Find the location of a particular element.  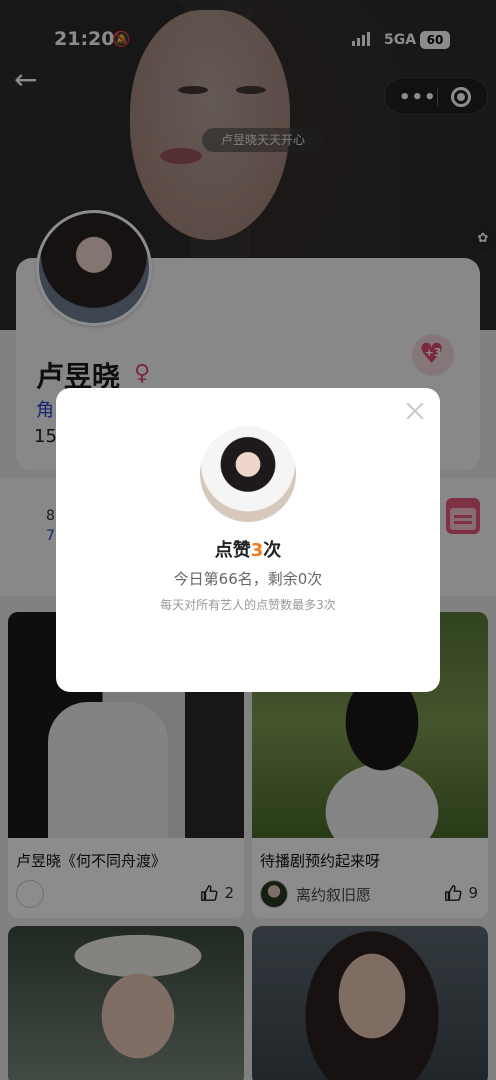

headline-count: 3 is located at coordinates (257, 550).